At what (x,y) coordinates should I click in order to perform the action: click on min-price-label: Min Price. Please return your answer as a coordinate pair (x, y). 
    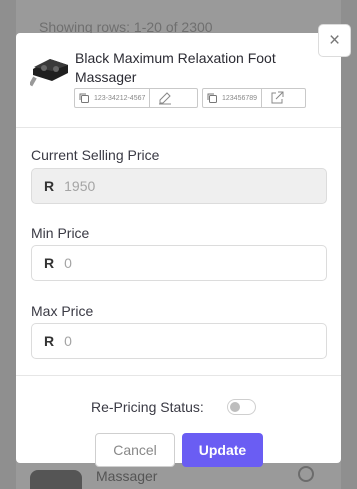
    Looking at the image, I should click on (60, 233).